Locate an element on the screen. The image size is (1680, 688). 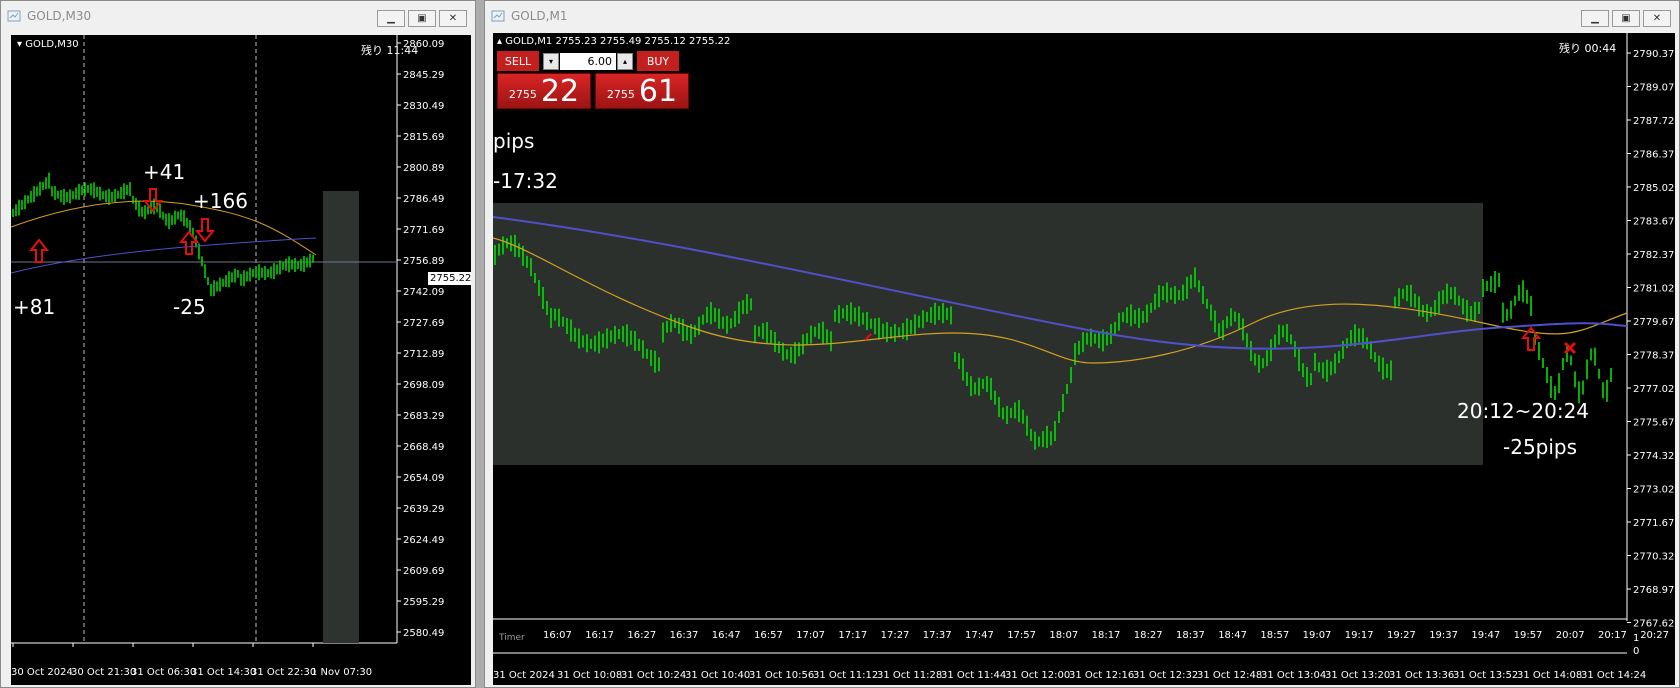
timer-tick-label: 18:37 is located at coordinates (1190, 635).